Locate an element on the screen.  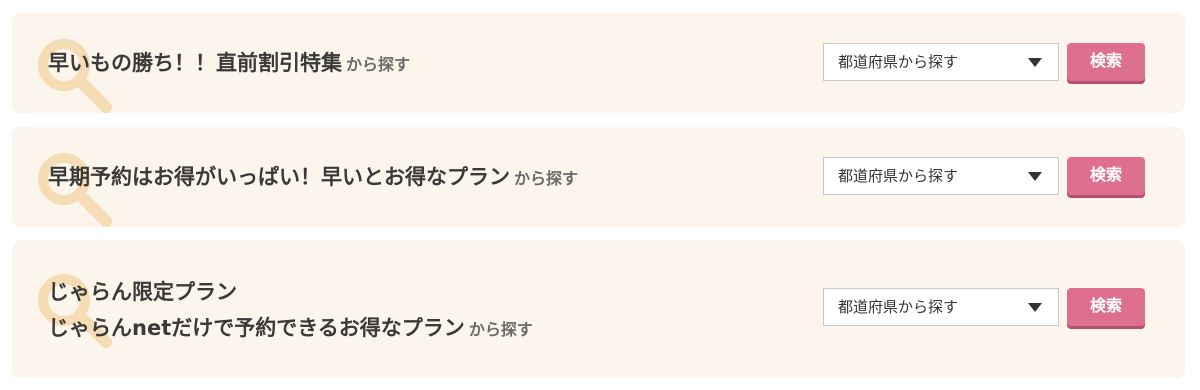
section-title: 早いもの勝ち！！直前割引特集 から探す is located at coordinates (229, 64).